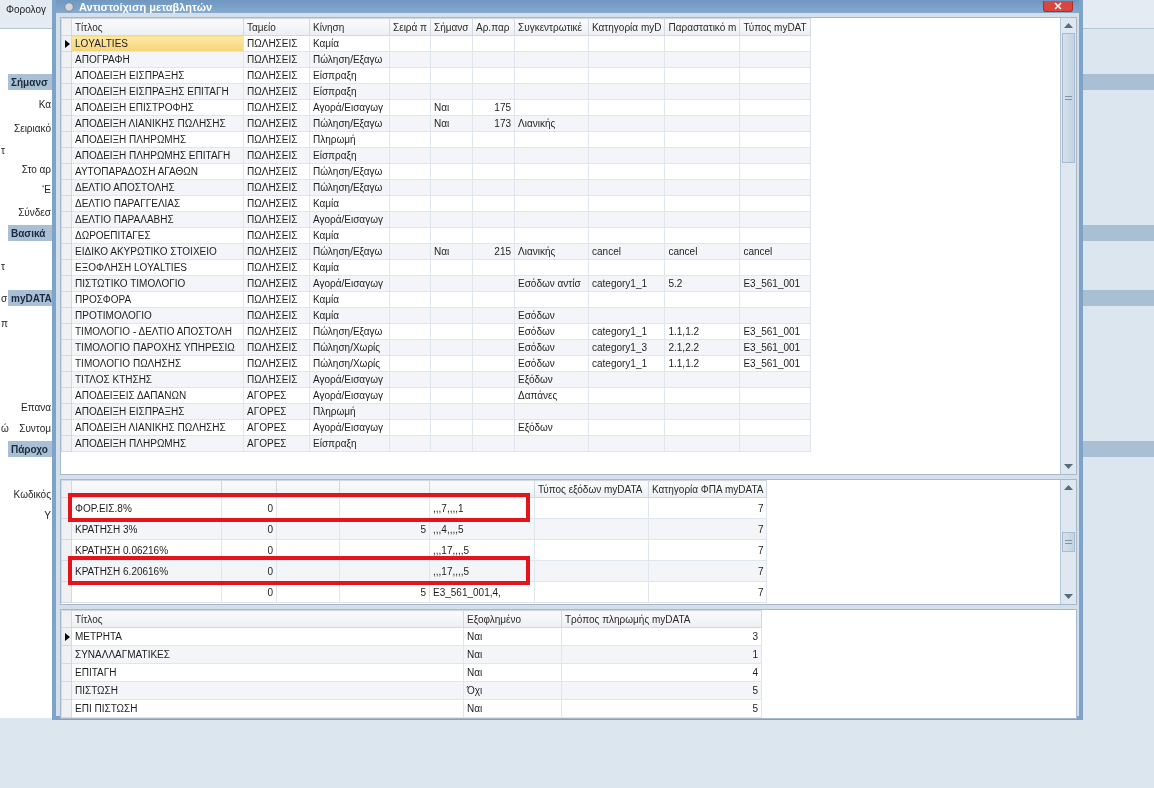 This screenshot has width=1154, height=788. What do you see at coordinates (36, 169) in the screenshot?
I see `field-label: Στο αρ` at bounding box center [36, 169].